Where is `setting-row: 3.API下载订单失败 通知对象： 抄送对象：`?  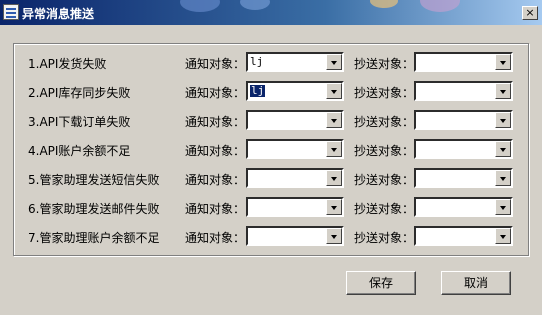
setting-row: 3.API下载订单失败 通知对象： 抄送对象： is located at coordinates (271, 120).